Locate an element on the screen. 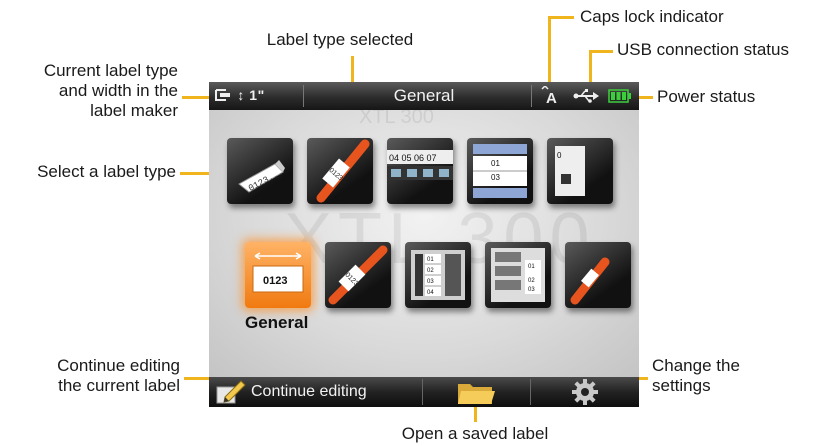 The image size is (833, 446). tile-wire-wrap-label: 0123 is located at coordinates (340, 171).